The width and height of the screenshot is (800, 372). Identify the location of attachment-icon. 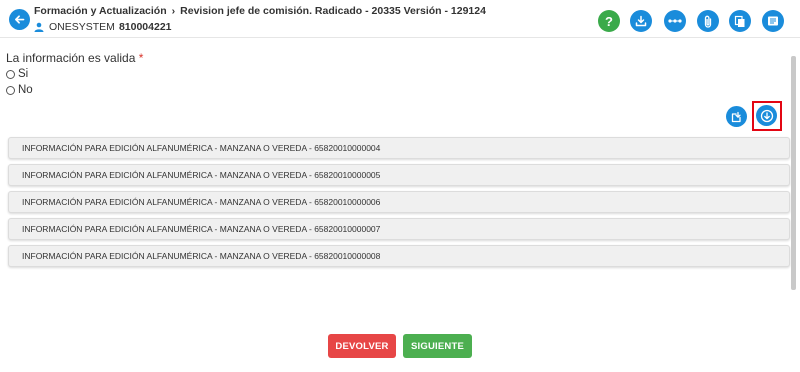
(708, 21).